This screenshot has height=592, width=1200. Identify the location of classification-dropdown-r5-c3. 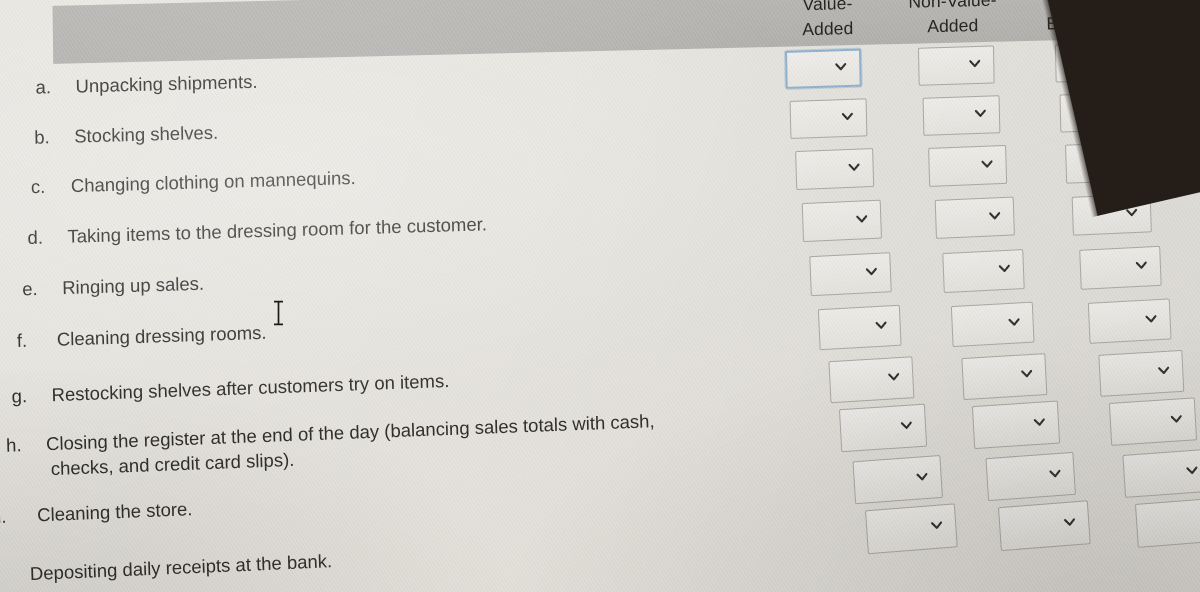
(1120, 267).